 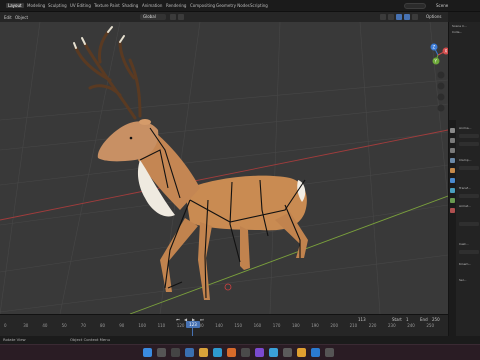 What do you see at coordinates (441, 97) in the screenshot?
I see `camera-view-icon` at bounding box center [441, 97].